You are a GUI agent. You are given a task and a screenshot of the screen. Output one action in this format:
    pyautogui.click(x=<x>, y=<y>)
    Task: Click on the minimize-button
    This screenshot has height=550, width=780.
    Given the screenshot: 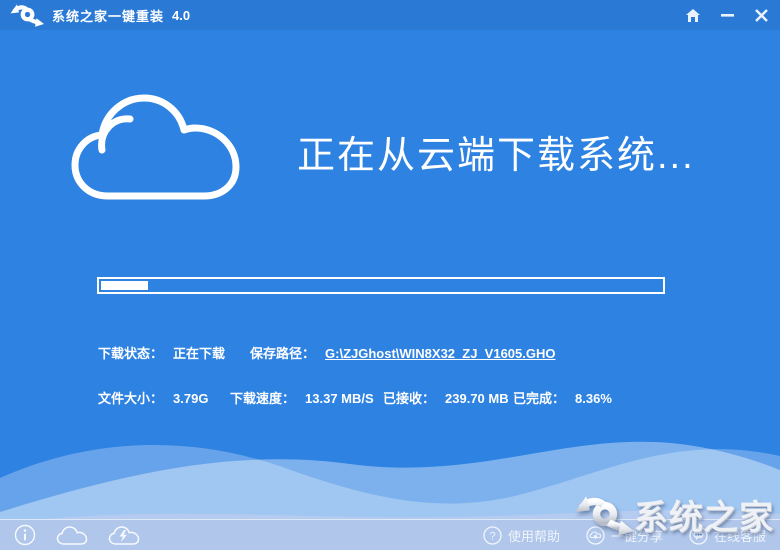 What is the action you would take?
    pyautogui.click(x=727, y=15)
    